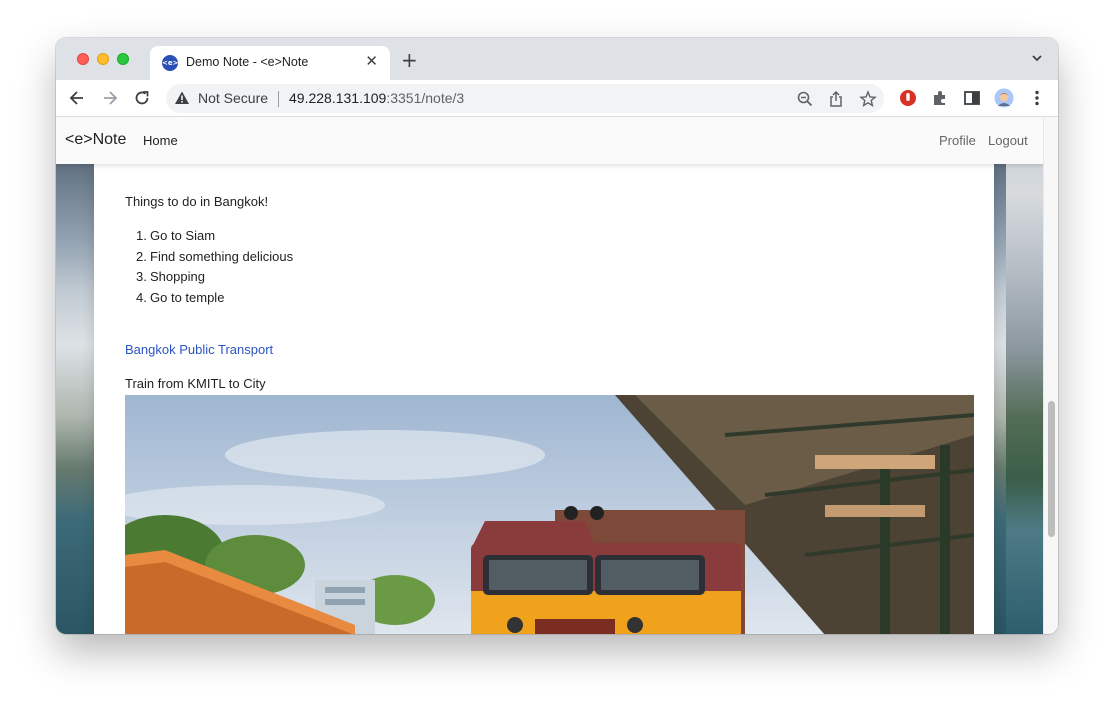 This screenshot has height=709, width=1114. I want to click on tab-title: Demo Note - <e>Note, so click(247, 62).